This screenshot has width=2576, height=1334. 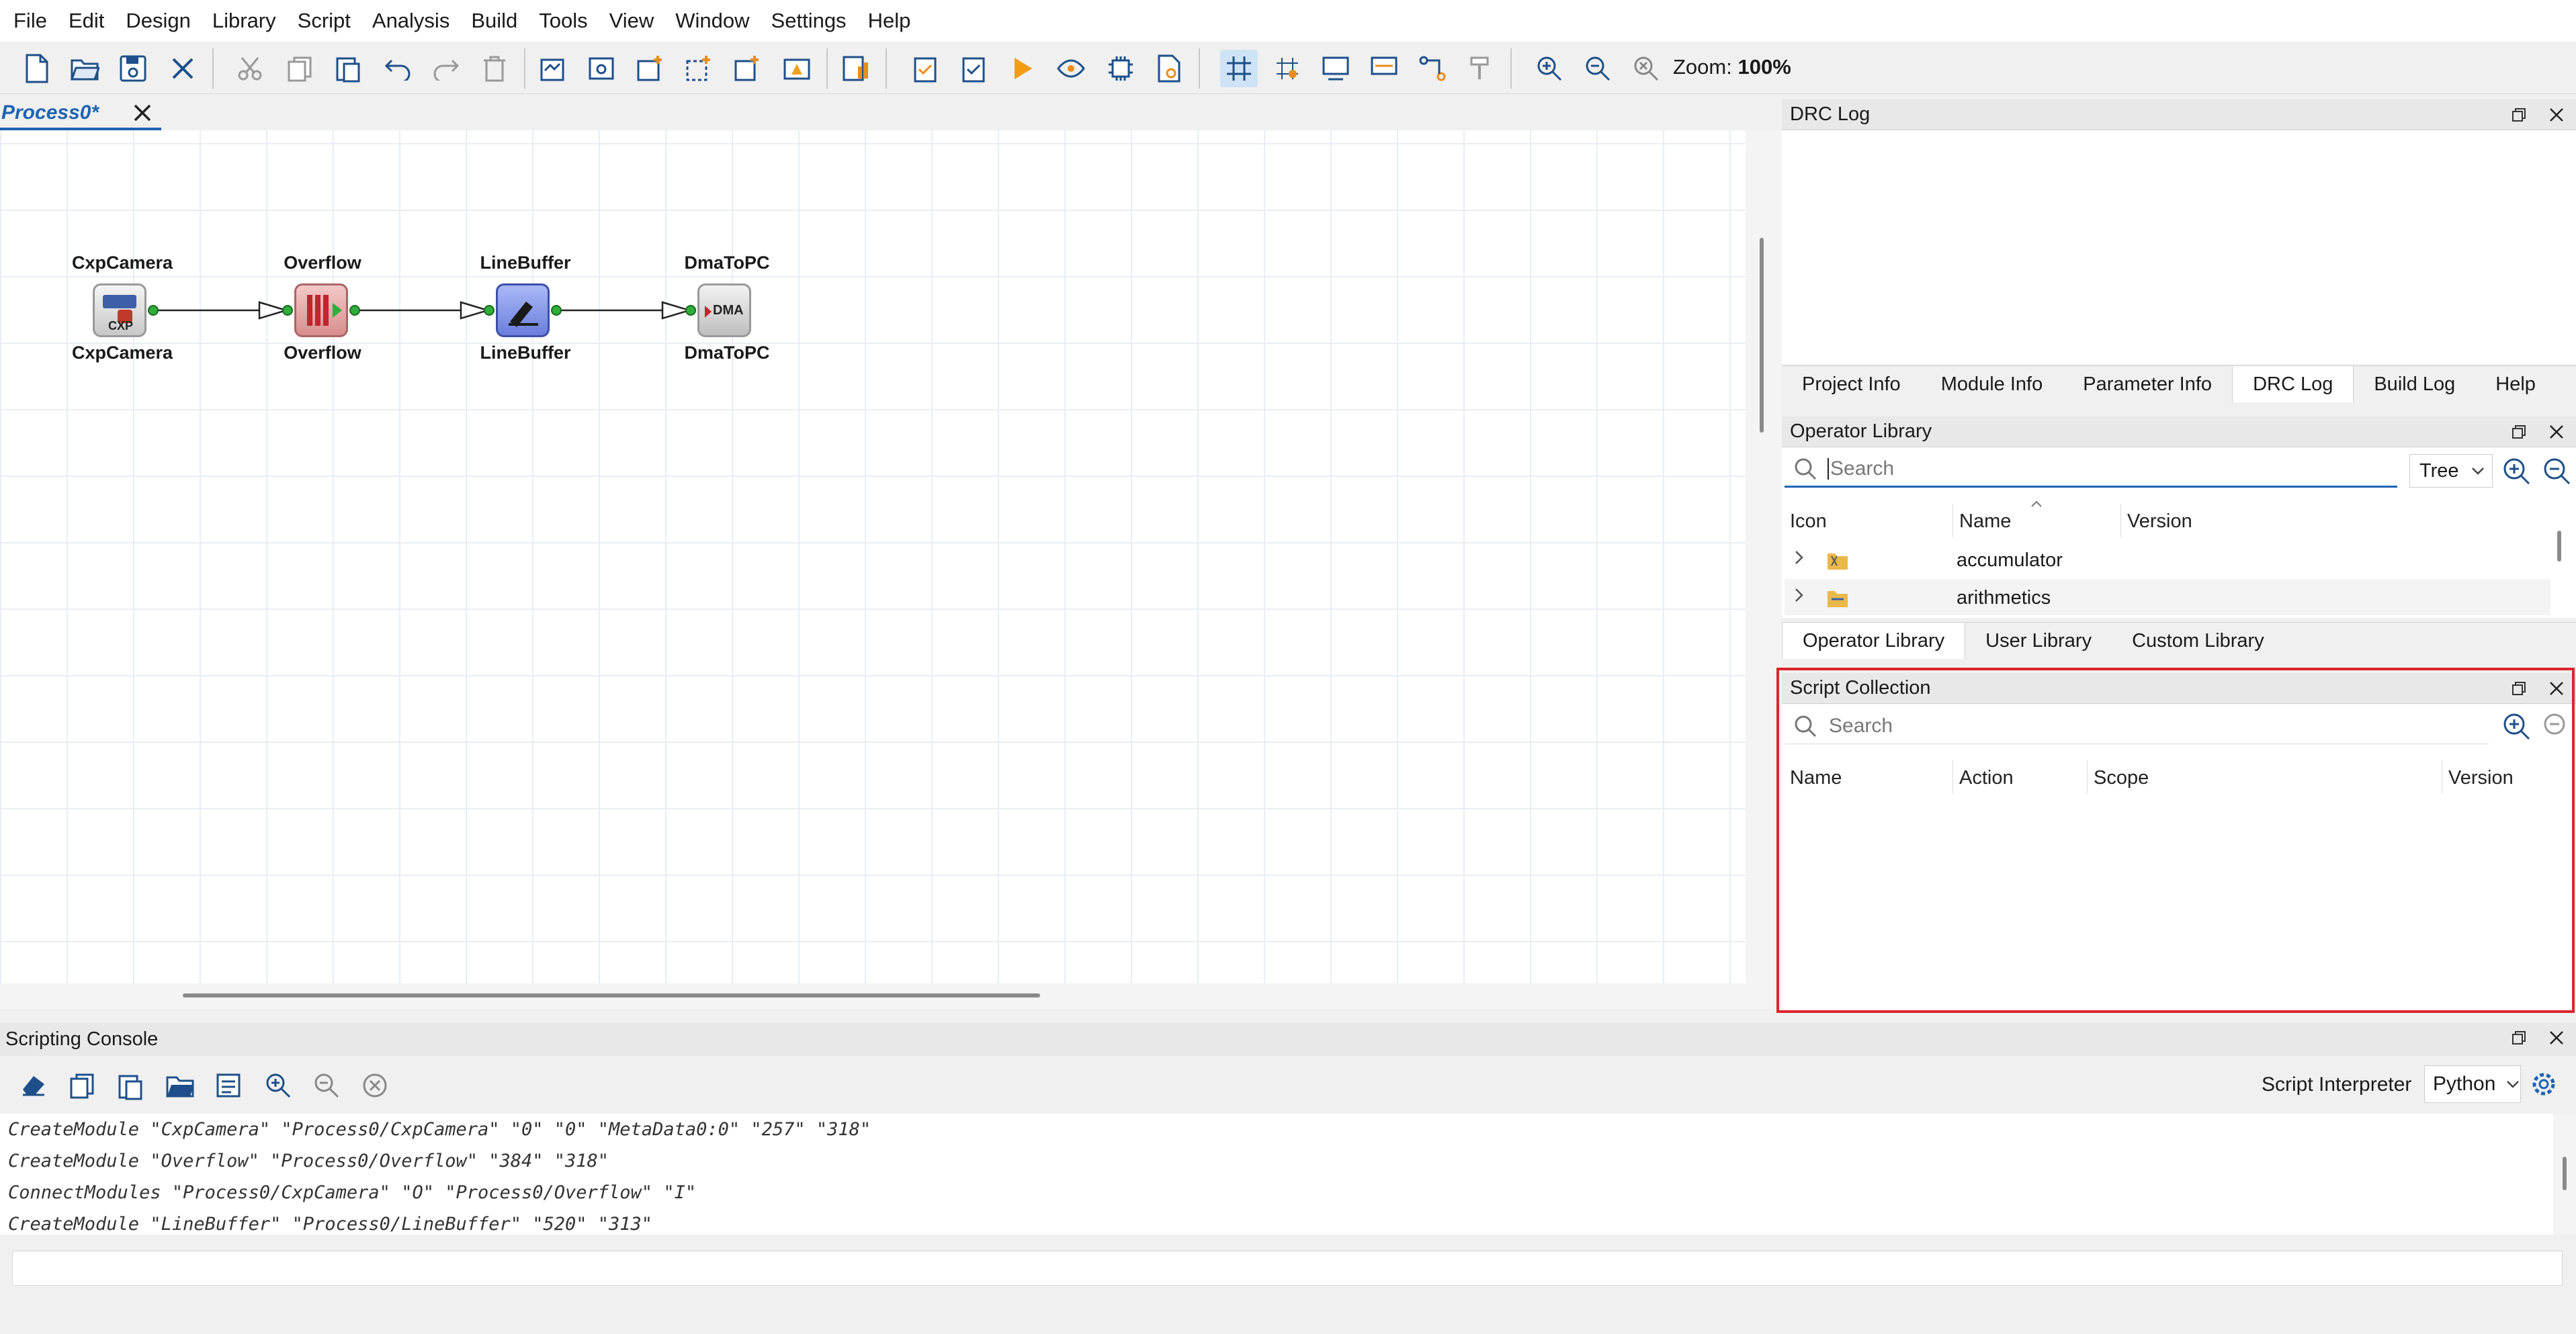 I want to click on layout-icon, so click(x=1336, y=68).